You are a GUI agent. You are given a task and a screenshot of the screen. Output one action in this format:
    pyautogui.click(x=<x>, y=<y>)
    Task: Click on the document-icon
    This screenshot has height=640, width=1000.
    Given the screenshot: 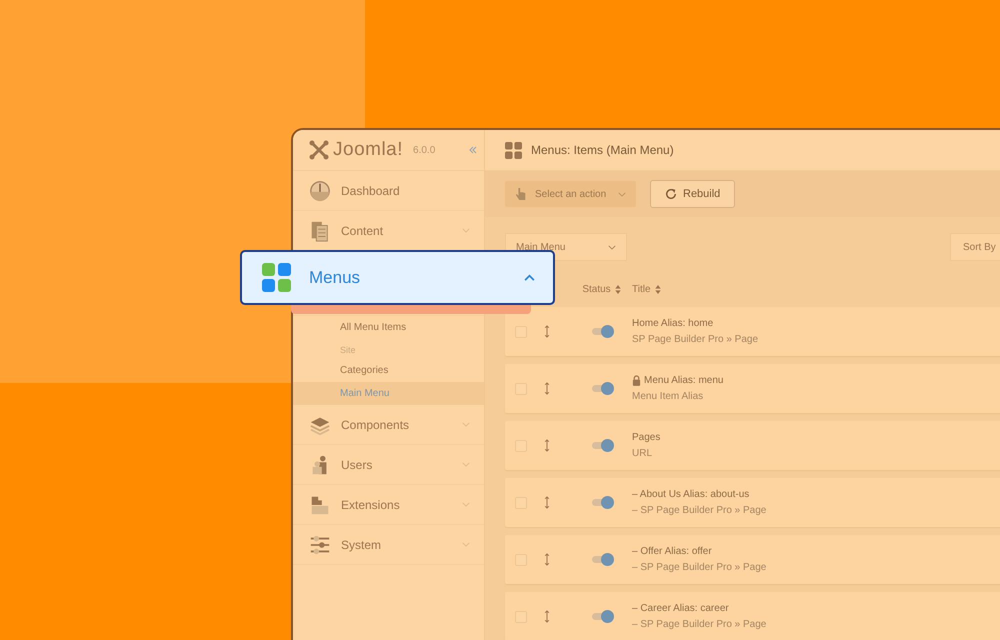 What is the action you would take?
    pyautogui.click(x=320, y=231)
    